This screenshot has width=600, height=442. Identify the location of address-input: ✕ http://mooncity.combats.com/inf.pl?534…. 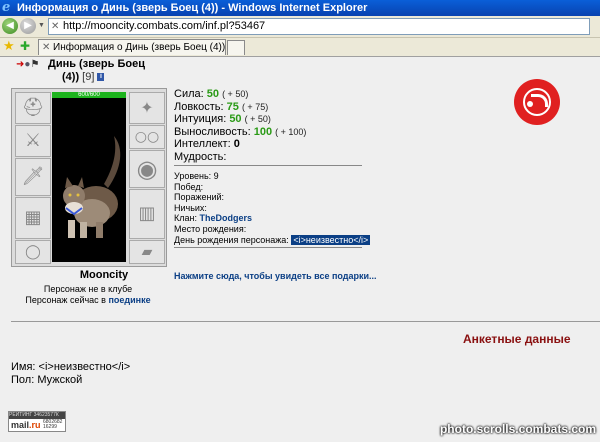
(319, 26).